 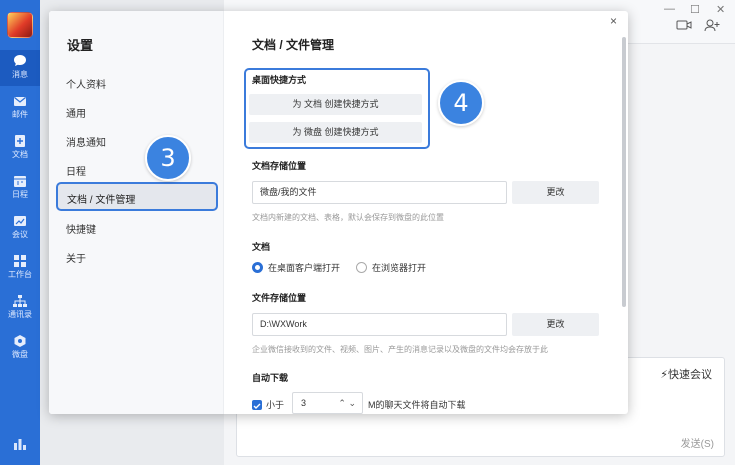 What do you see at coordinates (101, 200) in the screenshot?
I see `menu-item-label: 文档 / 文件管理` at bounding box center [101, 200].